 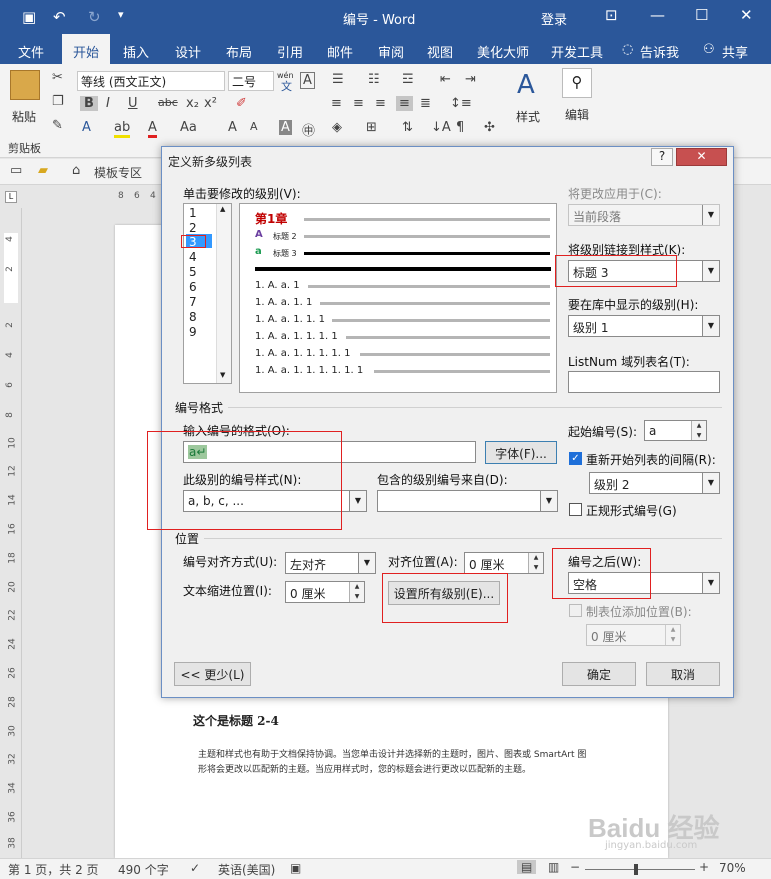 What do you see at coordinates (241, 103) in the screenshot?
I see `clear-format-icon: ✐` at bounding box center [241, 103].